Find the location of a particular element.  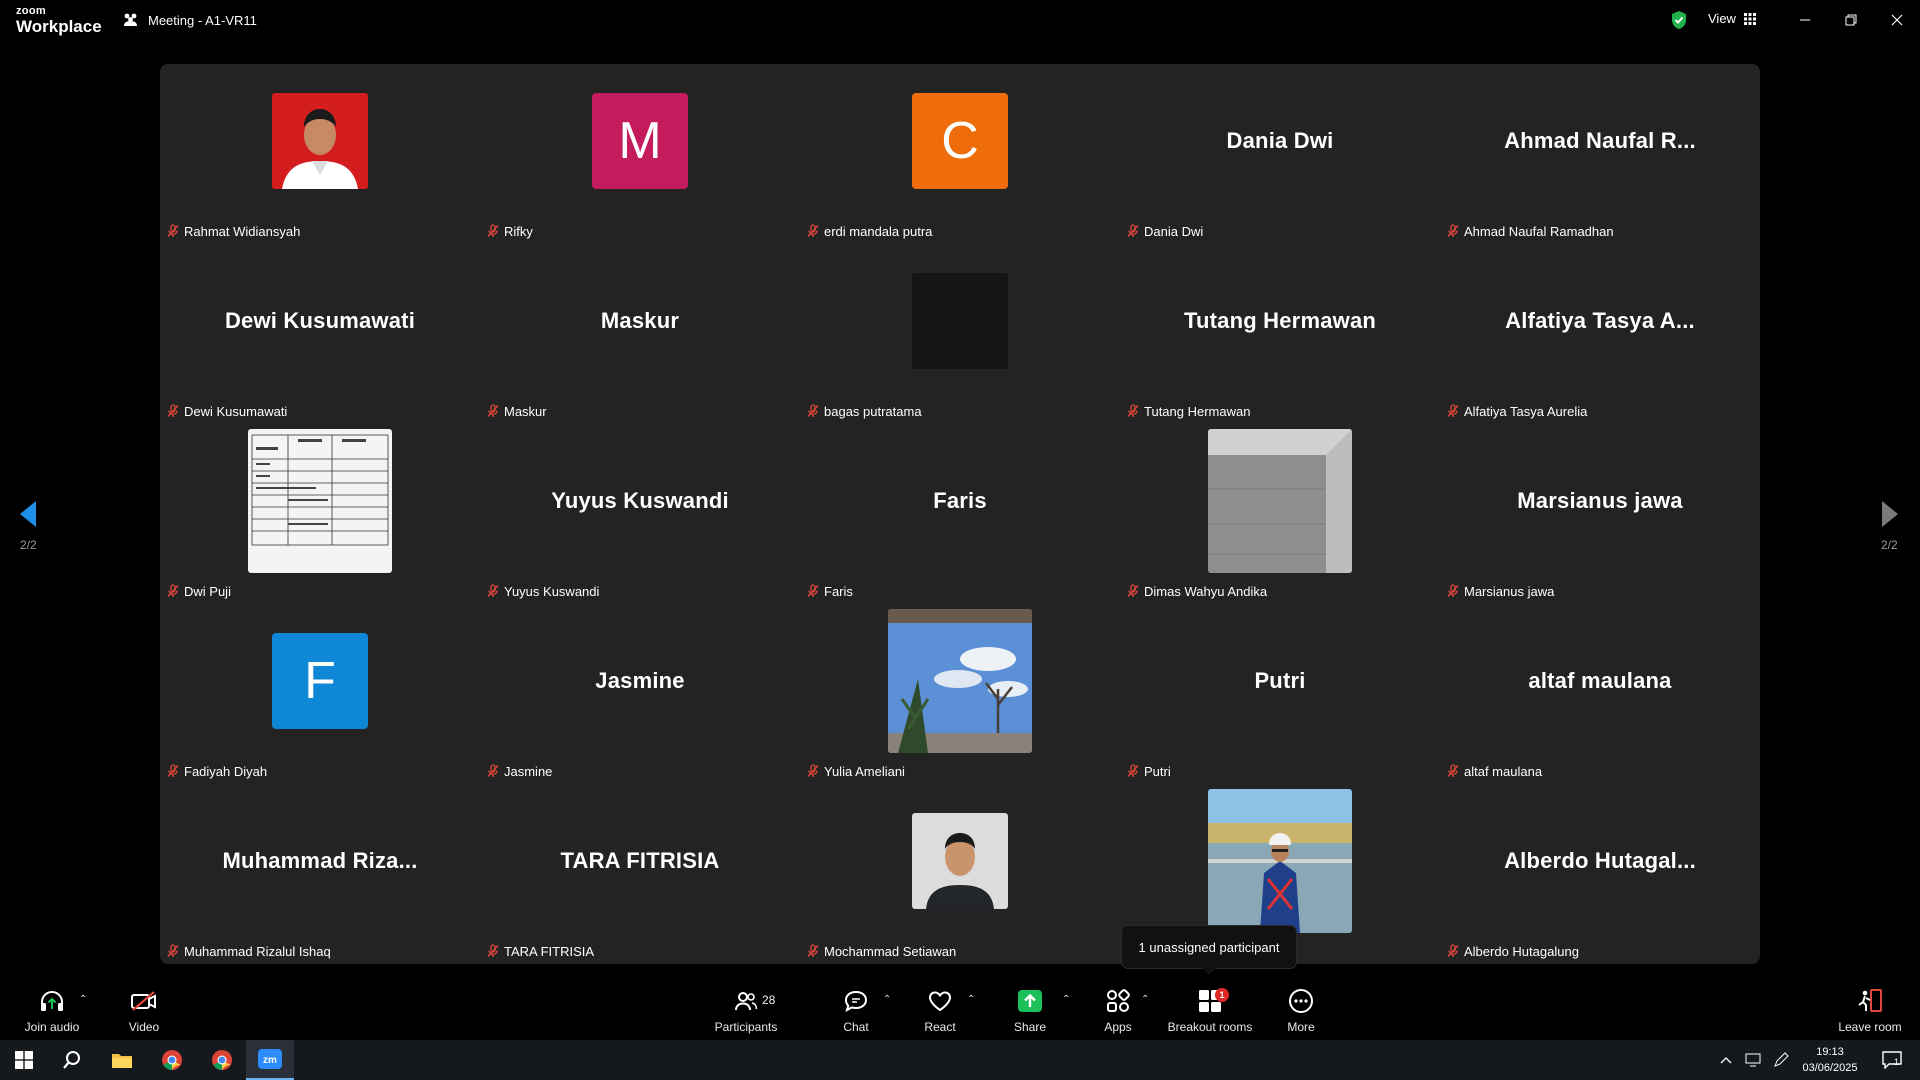

participant-tile: altaf maulana altaf maulana is located at coordinates (1600, 694).